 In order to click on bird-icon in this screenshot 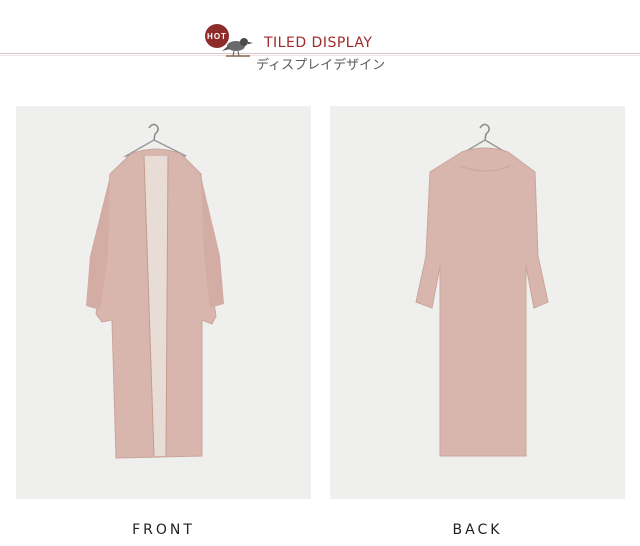, I will do `click(237, 47)`.